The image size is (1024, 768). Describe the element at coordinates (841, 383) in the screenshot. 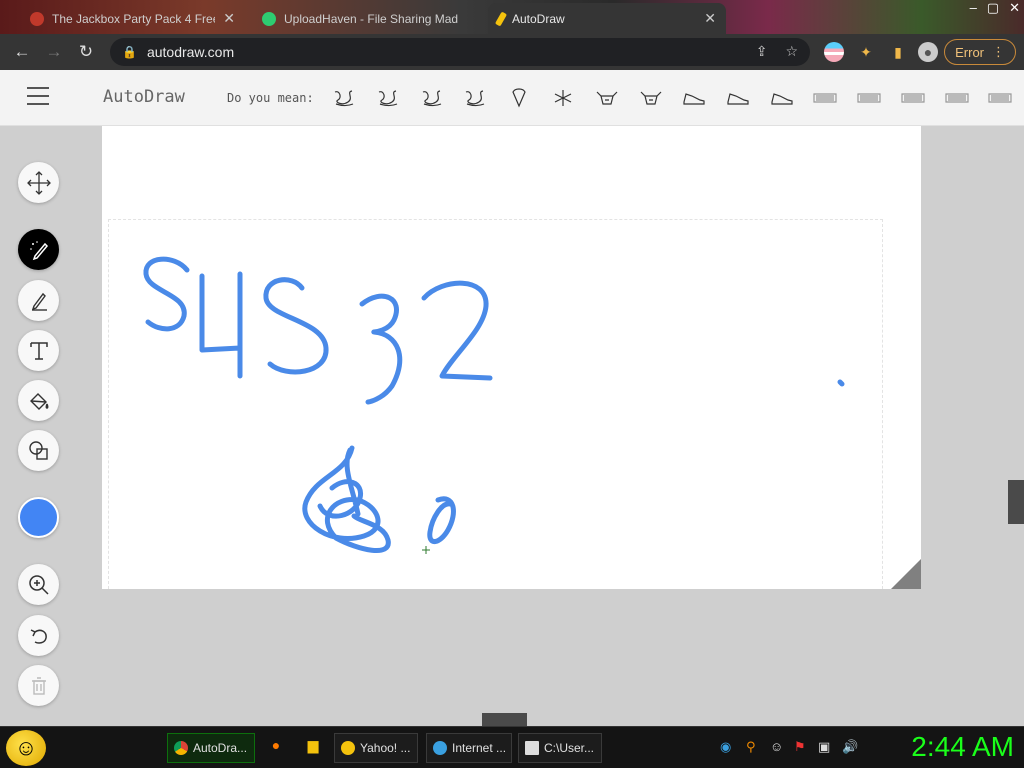

I see `stroke-dot` at that location.